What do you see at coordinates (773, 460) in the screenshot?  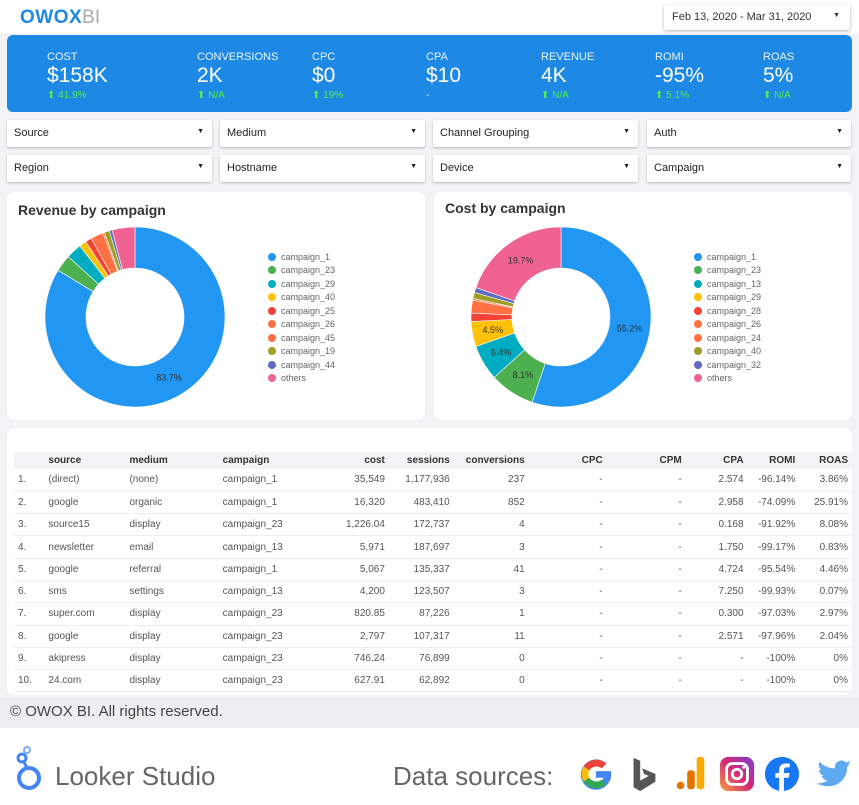 I see `column-header: ROMI` at bounding box center [773, 460].